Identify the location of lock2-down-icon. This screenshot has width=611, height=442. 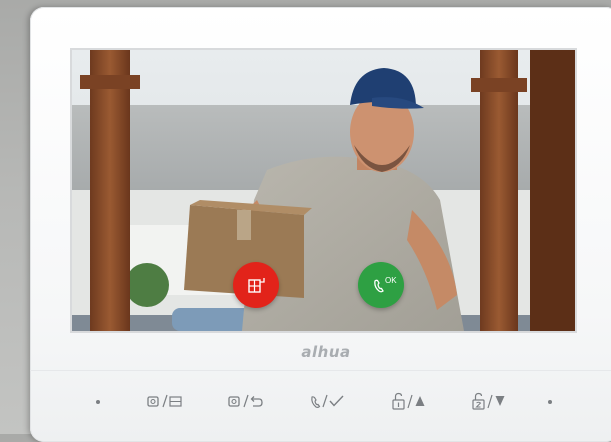
(488, 401).